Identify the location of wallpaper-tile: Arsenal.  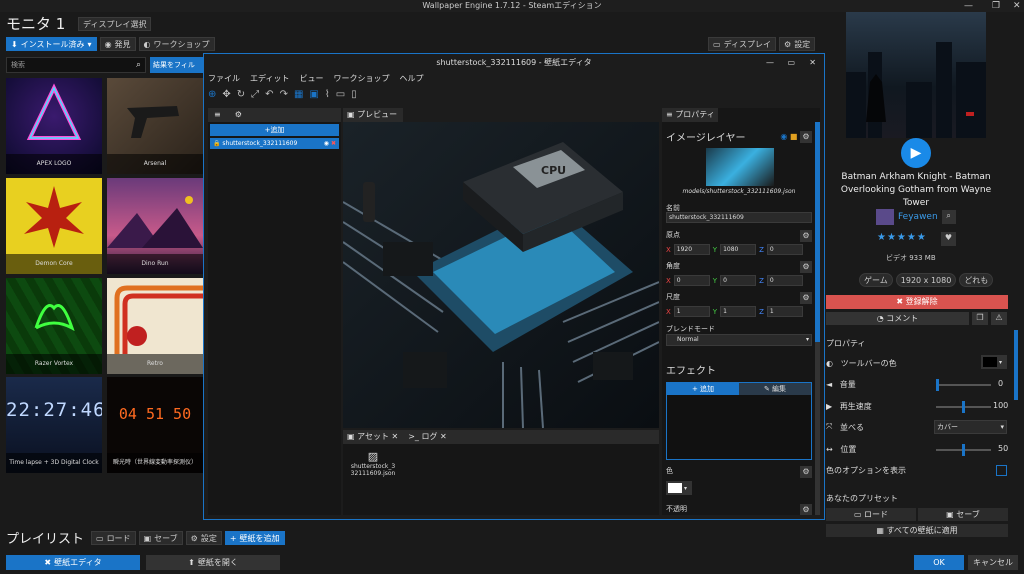
(155, 126).